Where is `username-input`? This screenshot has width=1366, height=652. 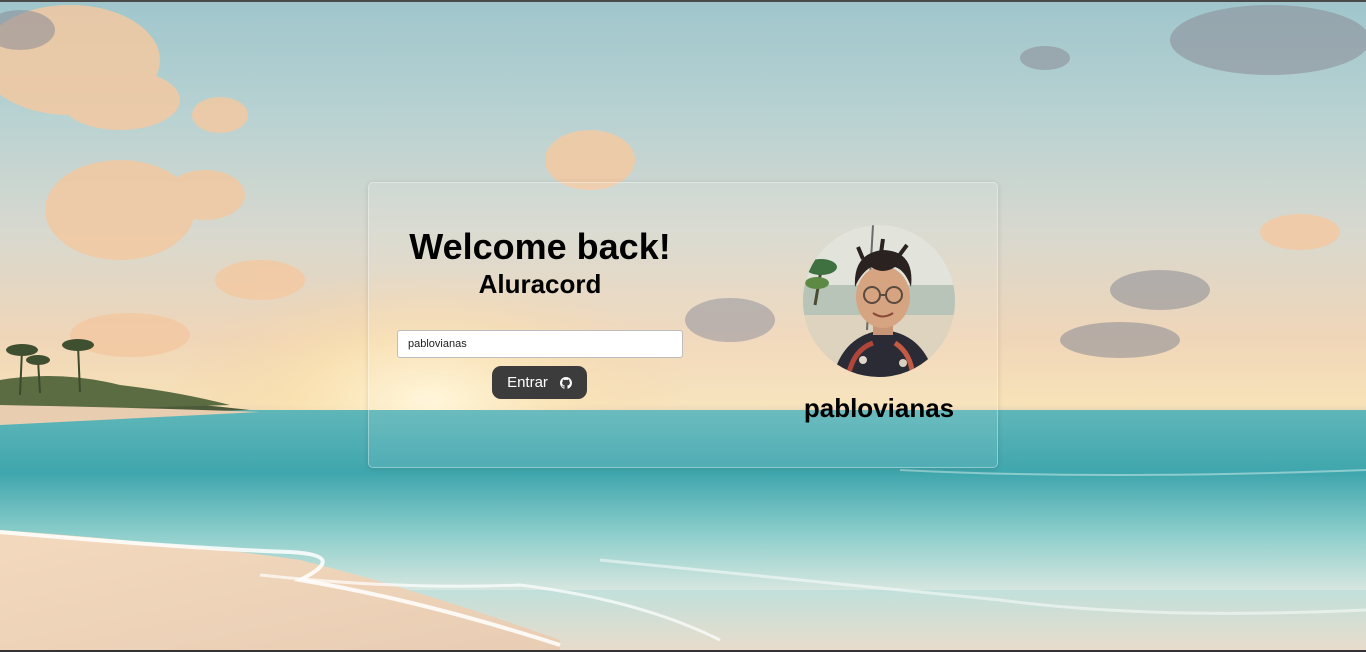
username-input is located at coordinates (540, 344).